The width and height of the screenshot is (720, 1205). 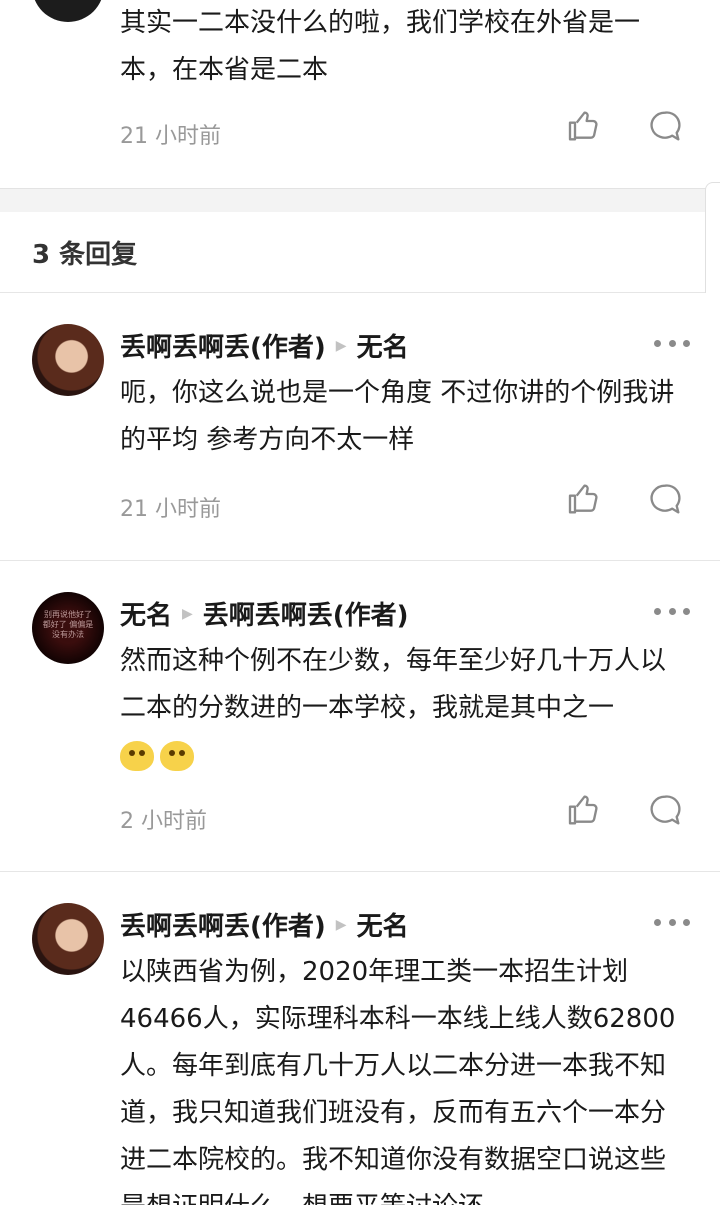 What do you see at coordinates (146, 613) in the screenshot?
I see `author-name: 无名` at bounding box center [146, 613].